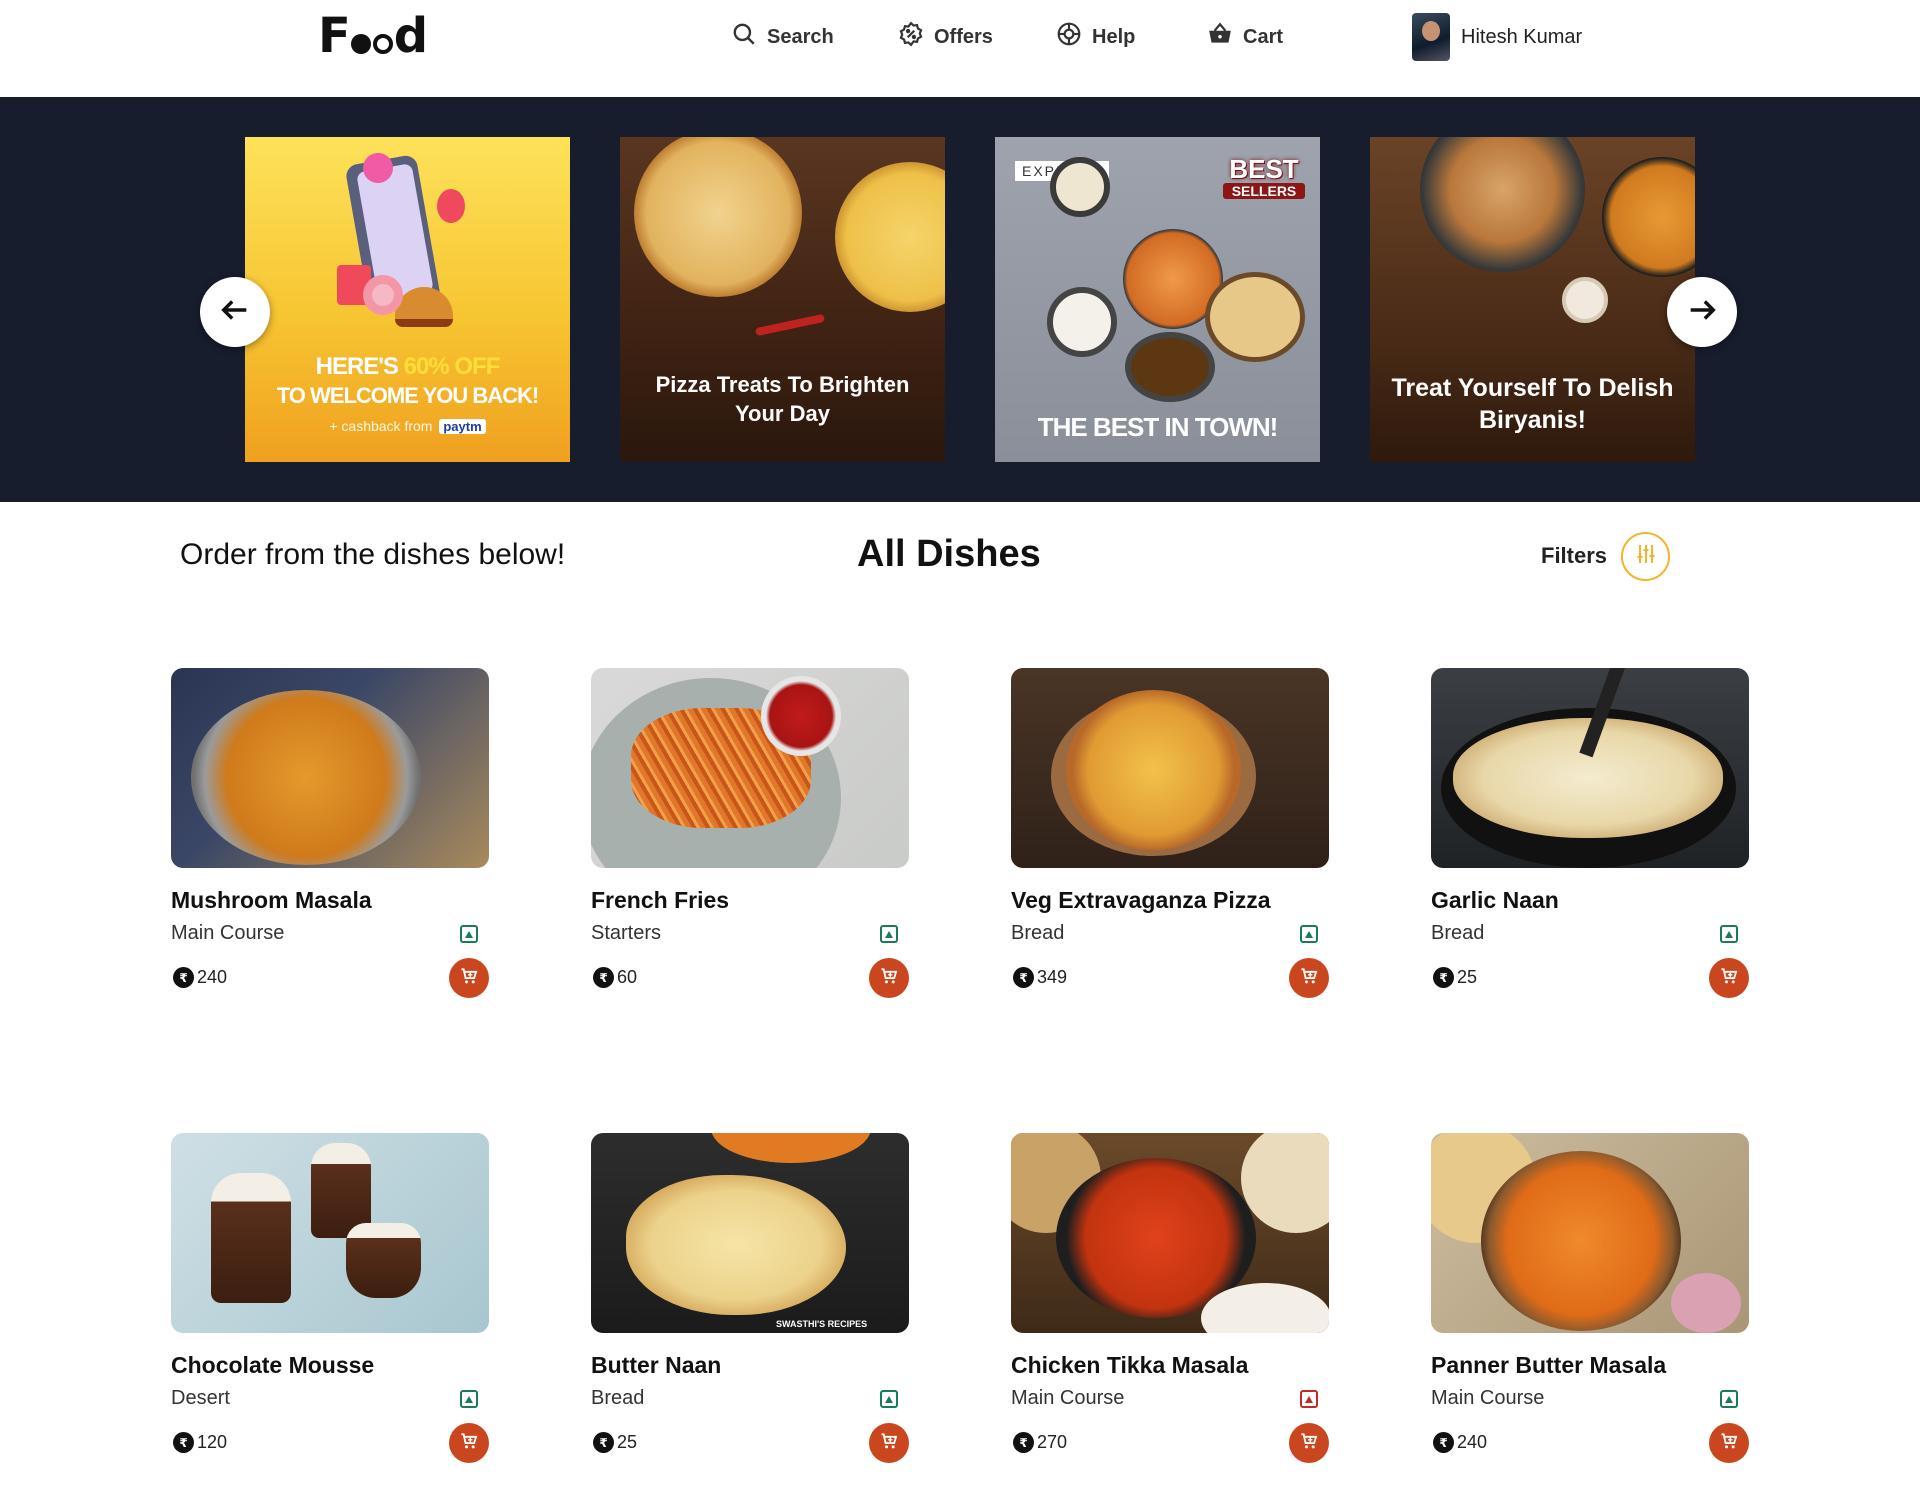  I want to click on user-name: Hitesh Kumar, so click(1521, 37).